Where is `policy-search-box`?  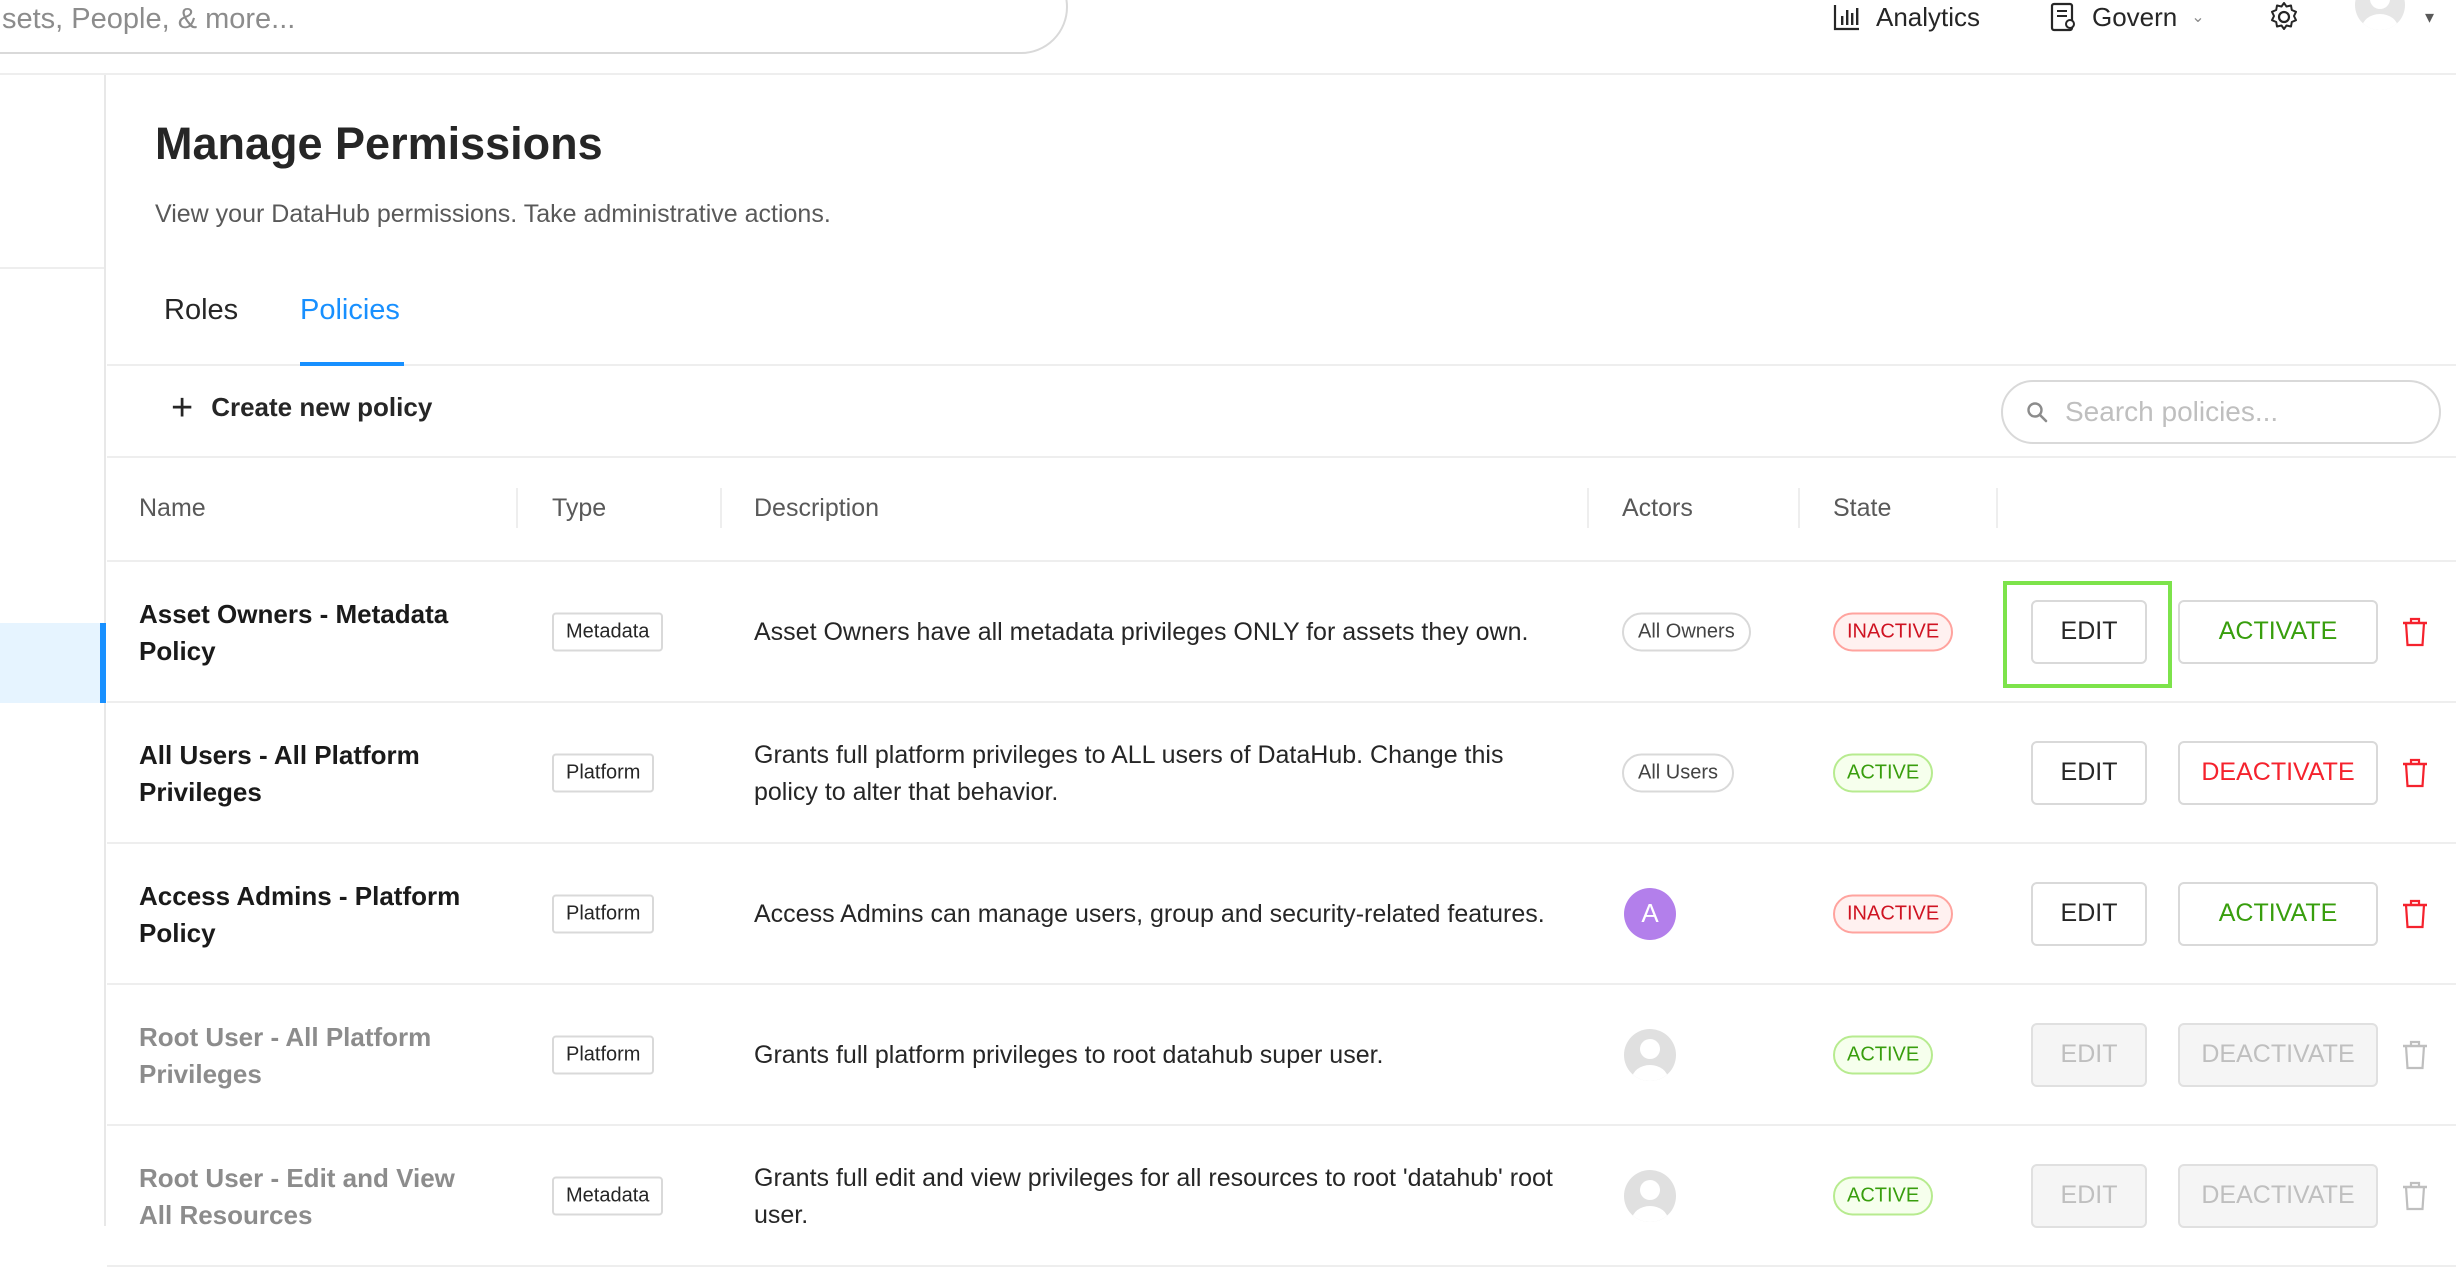
policy-search-box is located at coordinates (2221, 412).